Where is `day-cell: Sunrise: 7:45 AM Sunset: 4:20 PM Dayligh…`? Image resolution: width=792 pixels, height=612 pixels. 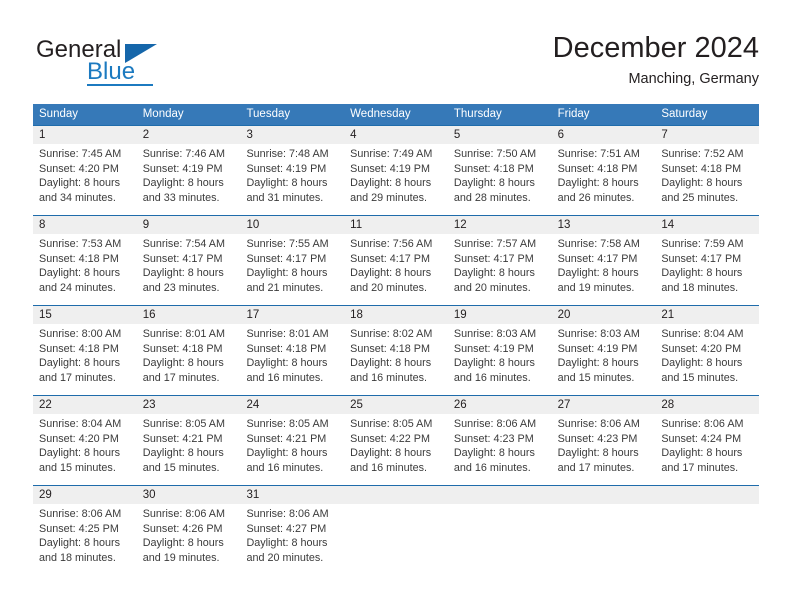 day-cell: Sunrise: 7:45 AM Sunset: 4:20 PM Dayligh… is located at coordinates (85, 179).